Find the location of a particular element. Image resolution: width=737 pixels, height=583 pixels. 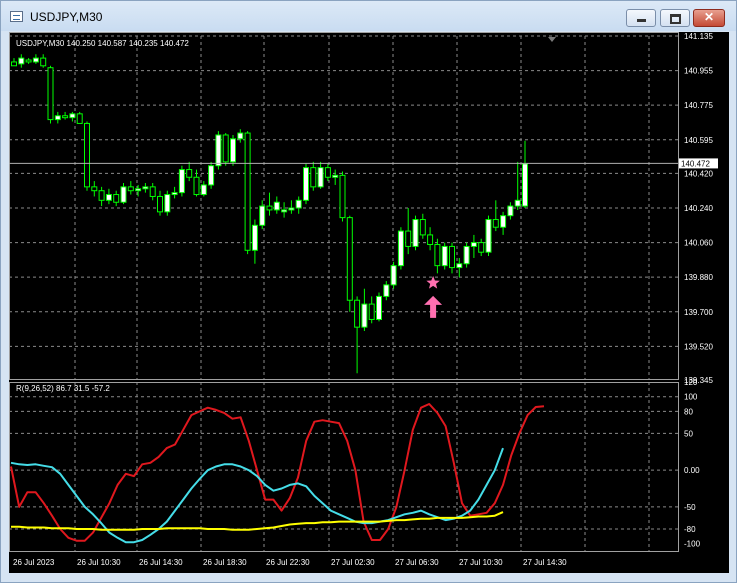

star-icon is located at coordinates (433, 282).